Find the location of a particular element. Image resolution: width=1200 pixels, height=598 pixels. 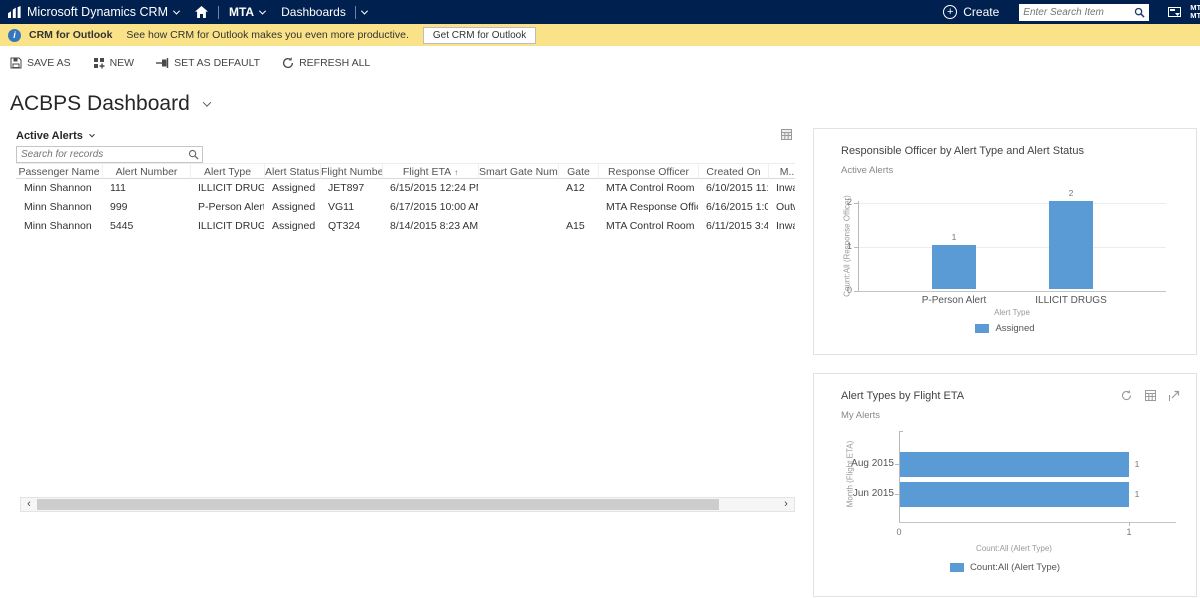

home-icon is located at coordinates (201, 12).